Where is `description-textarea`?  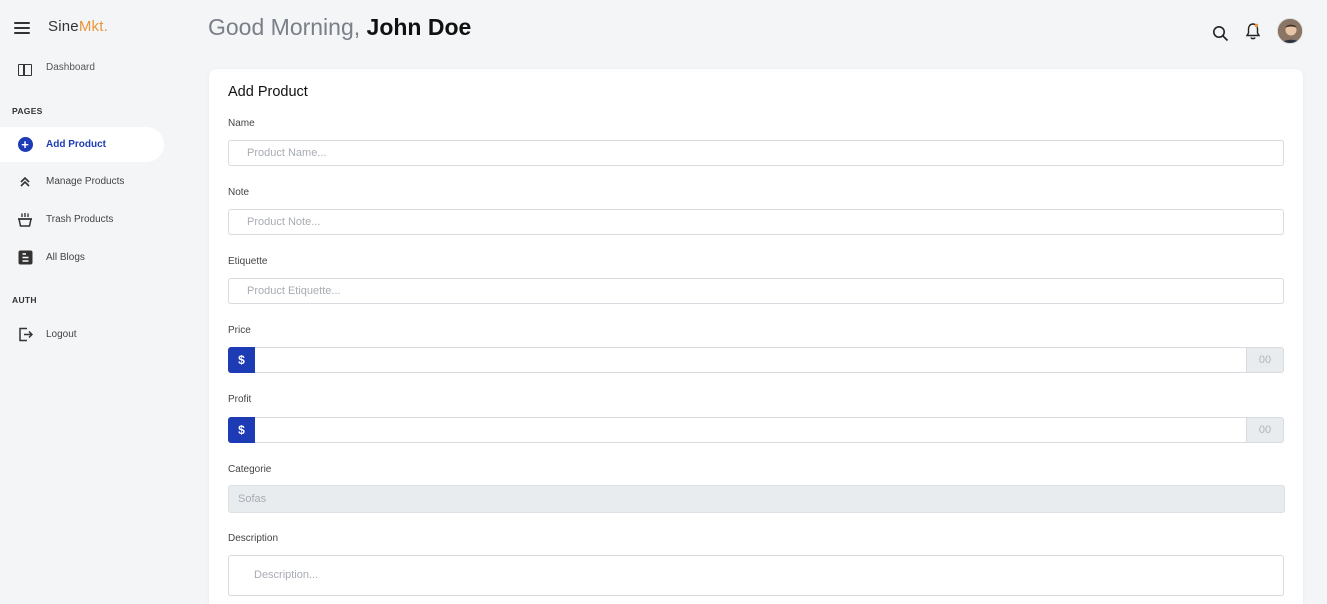 description-textarea is located at coordinates (756, 575).